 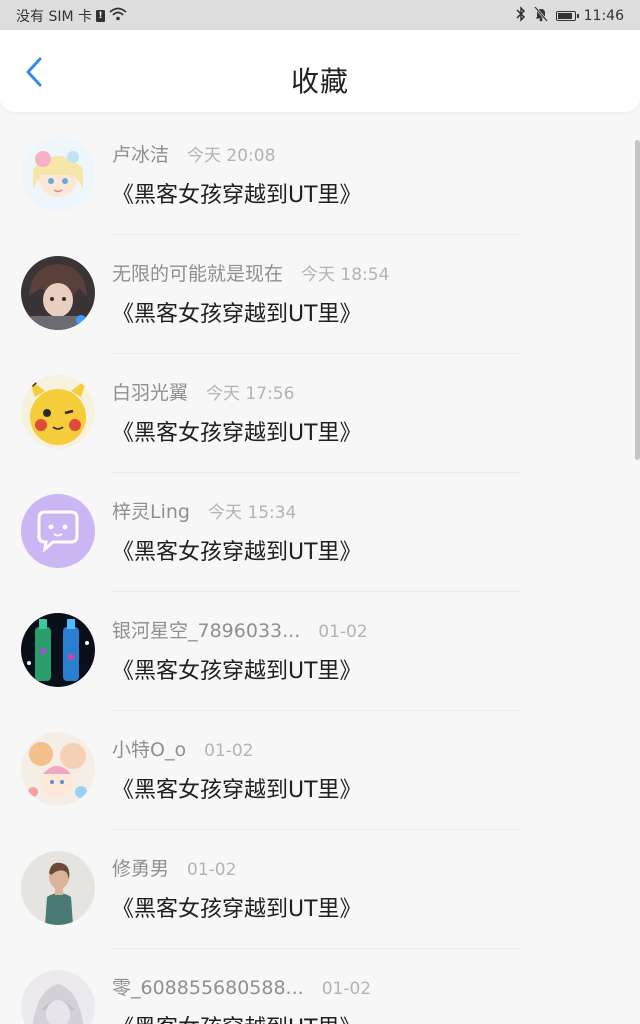 I want to click on row-meta: 银河星空_7896033... 01-02, so click(x=240, y=629).